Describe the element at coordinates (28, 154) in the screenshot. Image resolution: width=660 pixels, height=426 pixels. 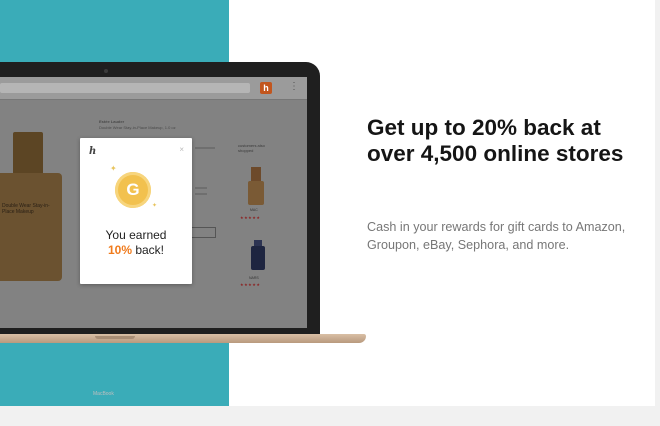
I see `foundation-bottle-cap` at that location.